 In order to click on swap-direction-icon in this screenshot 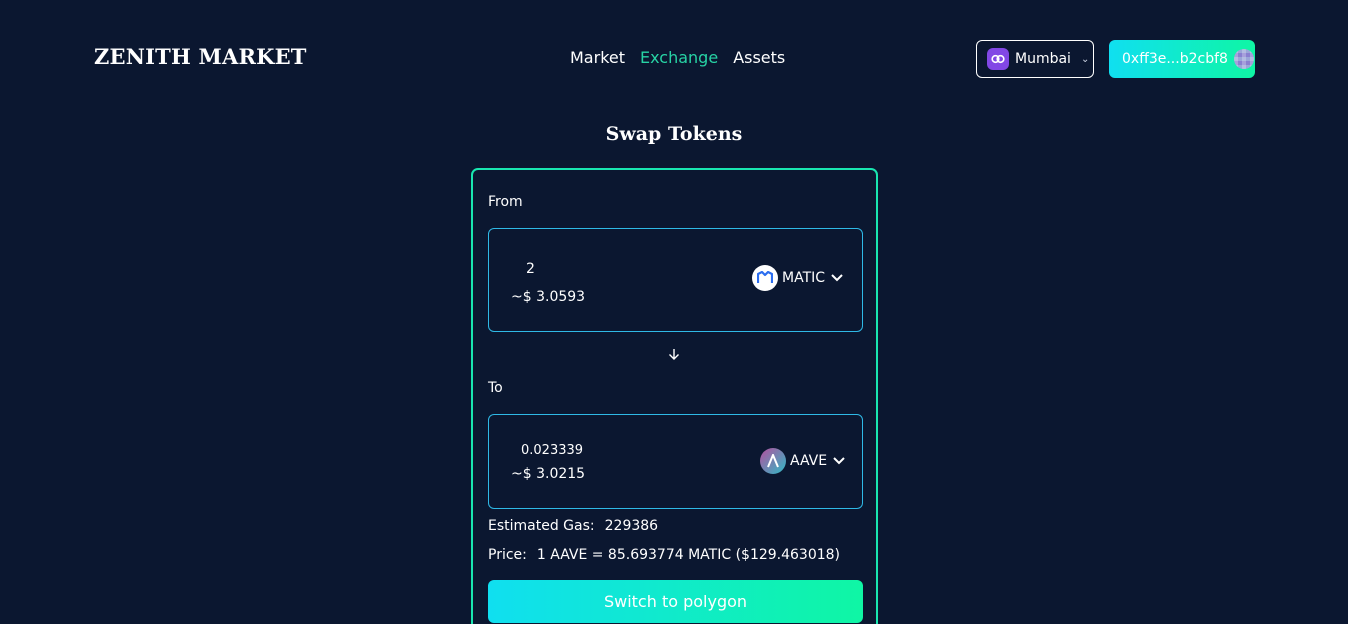, I will do `click(674, 356)`.